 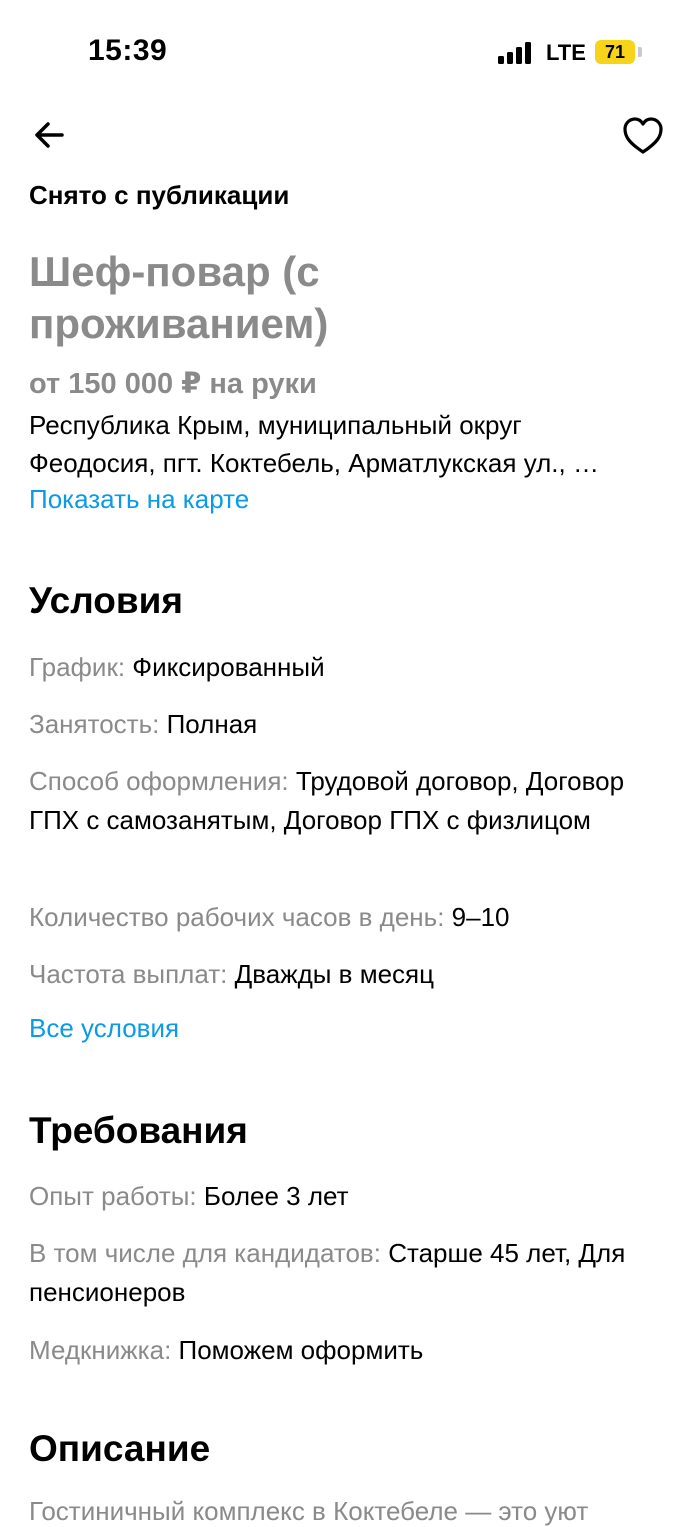 I want to click on row-value: Дважды в месяц, so click(x=334, y=974).